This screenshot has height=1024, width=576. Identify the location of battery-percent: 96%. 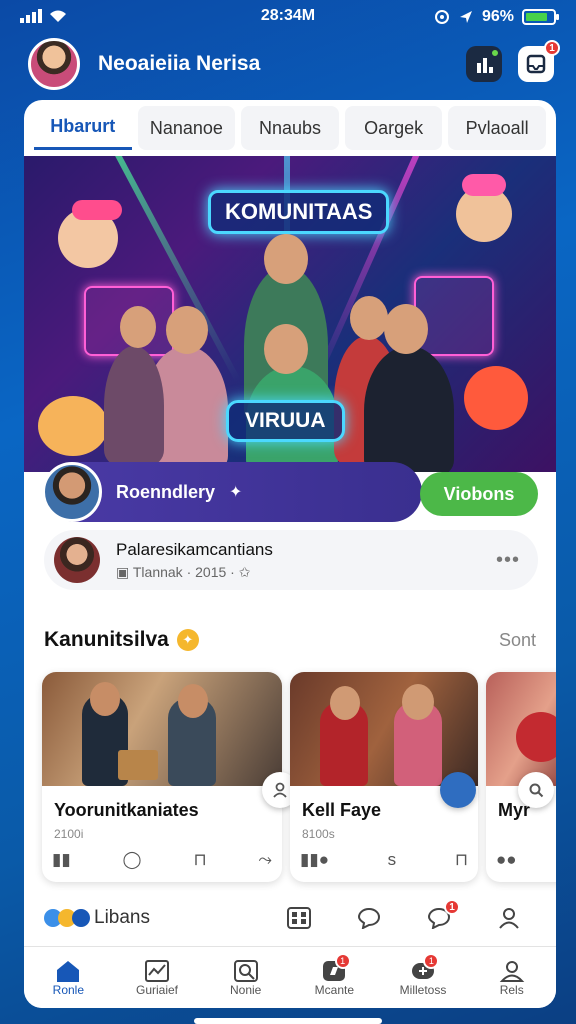
(497, 16).